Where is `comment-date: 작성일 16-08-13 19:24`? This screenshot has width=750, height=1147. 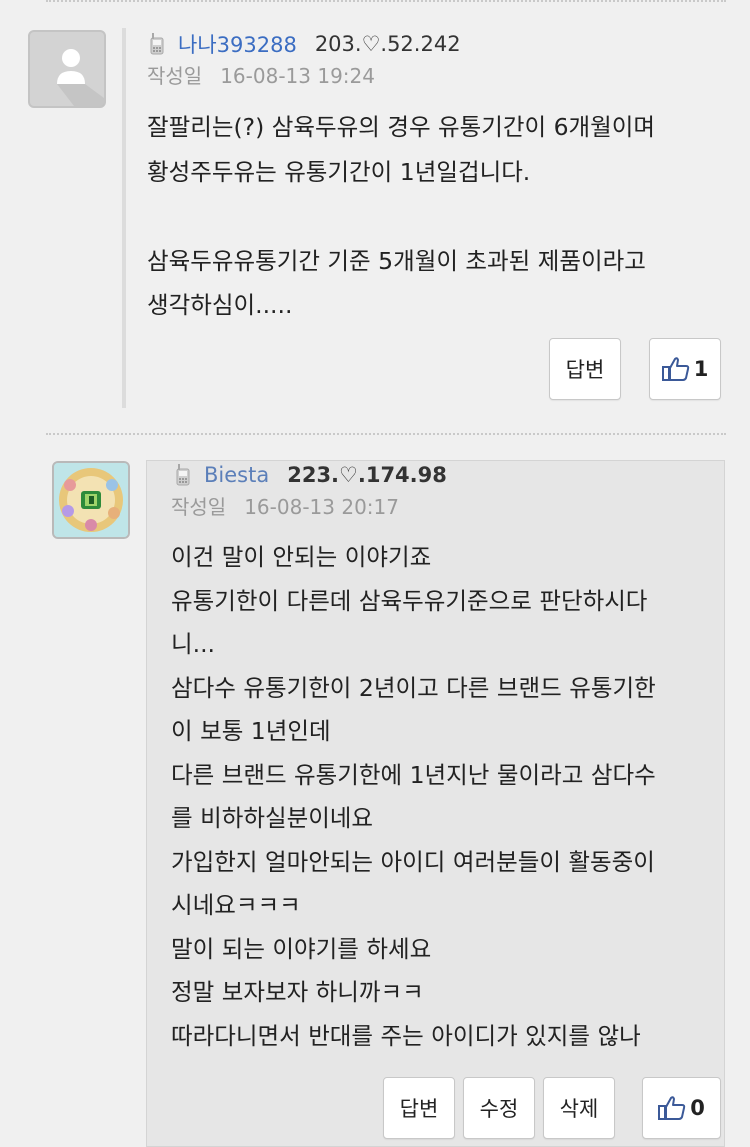 comment-date: 작성일 16-08-13 19:24 is located at coordinates (261, 74).